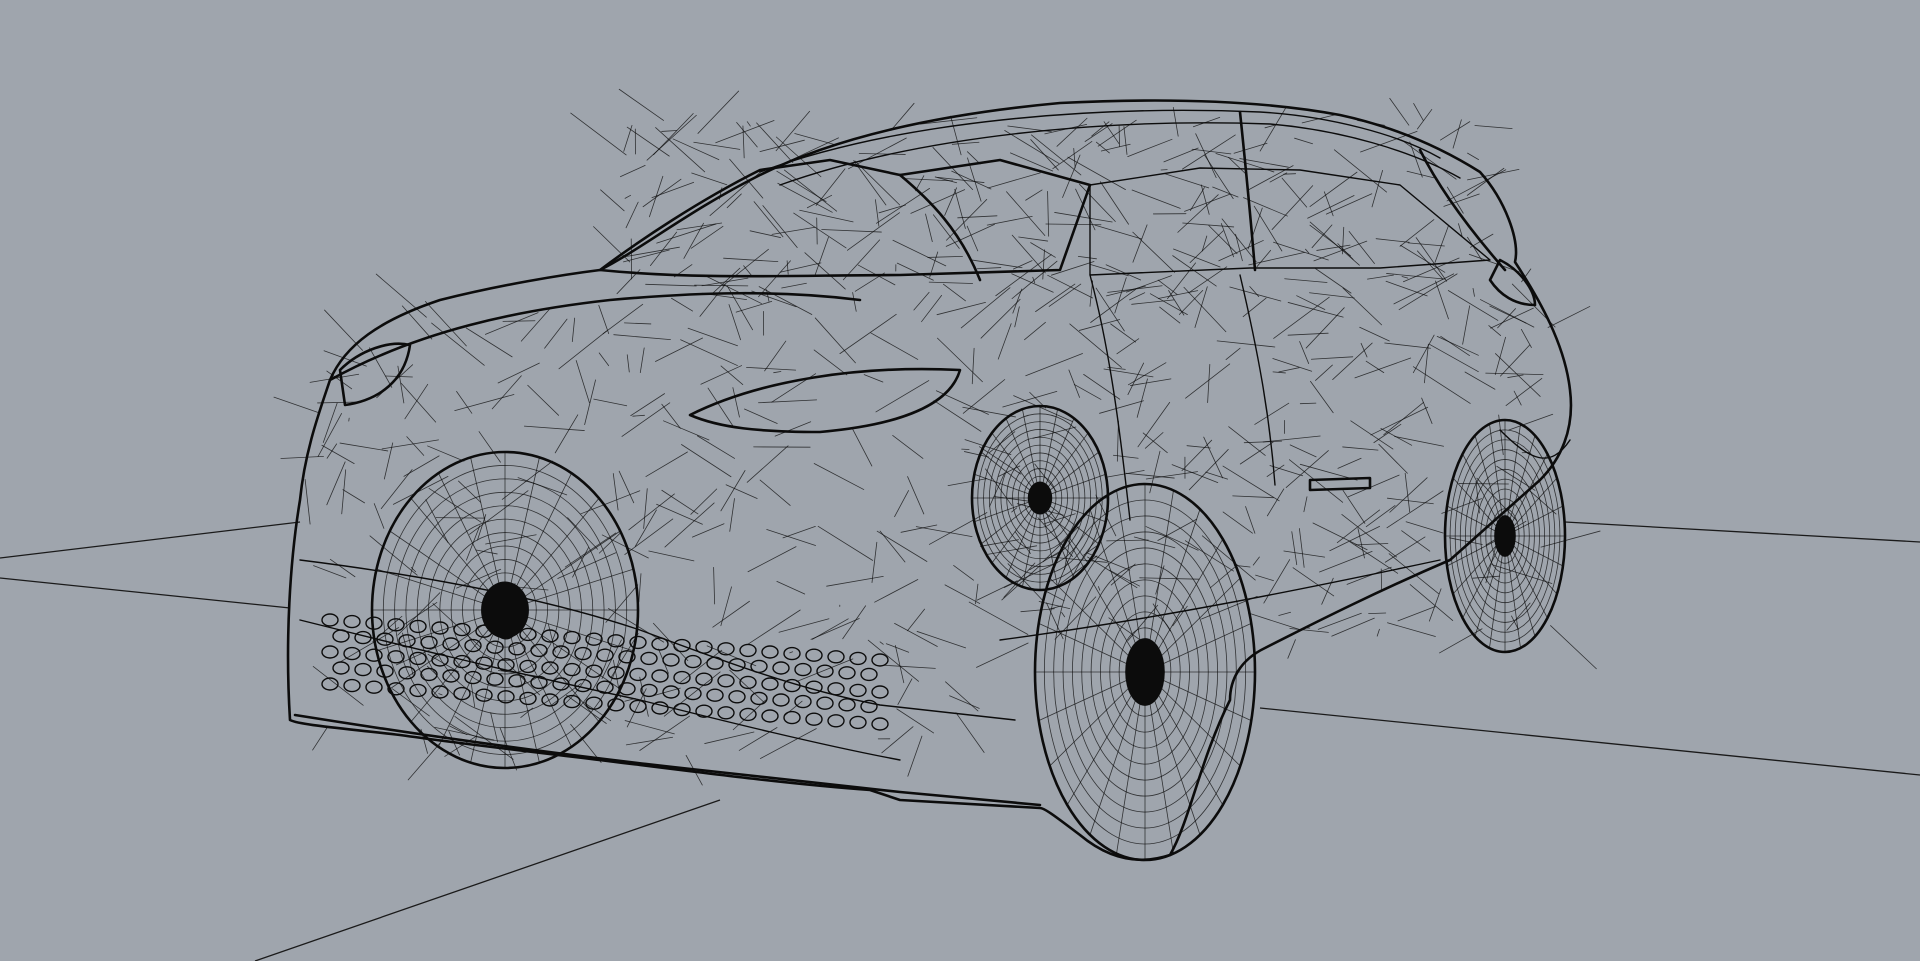 The image size is (1920, 961). What do you see at coordinates (1247, 191) in the screenshot?
I see `b-pillar` at bounding box center [1247, 191].